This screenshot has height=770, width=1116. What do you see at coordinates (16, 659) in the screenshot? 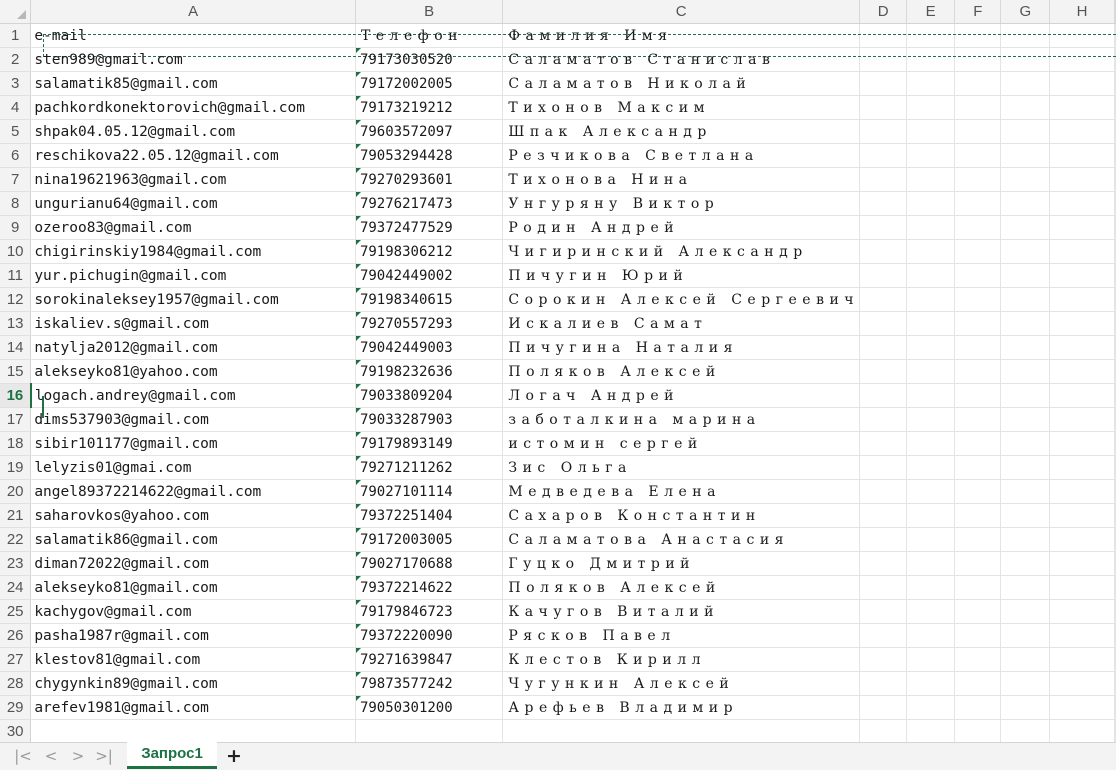
I see `row-header: 27` at bounding box center [16, 659].